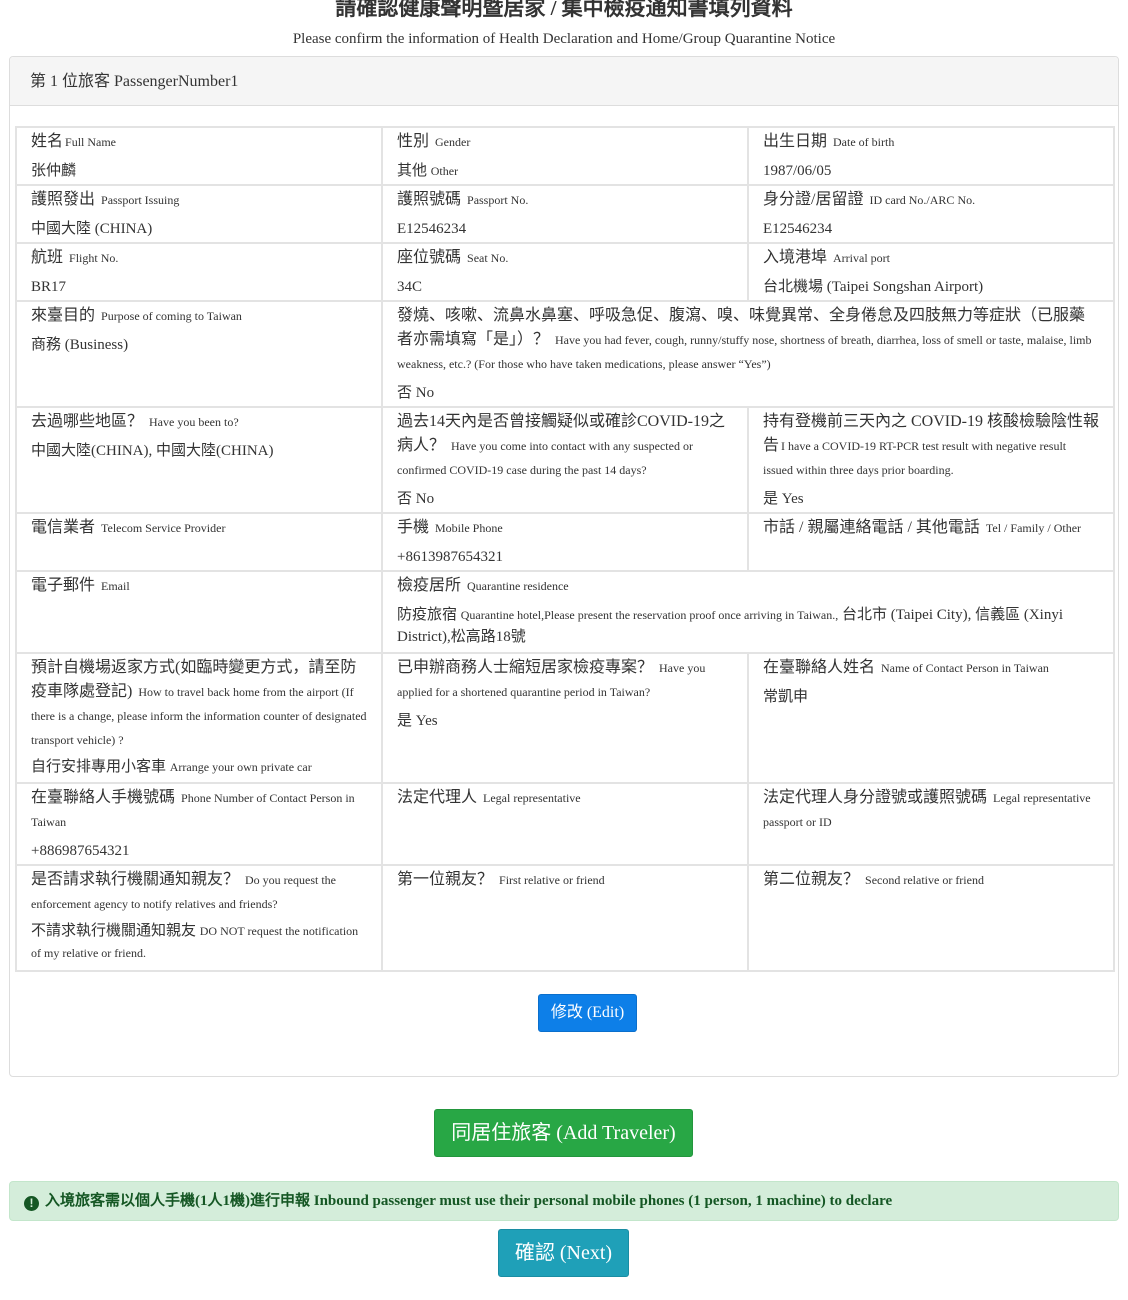 The image size is (1128, 1300). Describe the element at coordinates (931, 156) in the screenshot. I see `dob-cell: 出生日期 Date of birth 1987/06/05` at that location.